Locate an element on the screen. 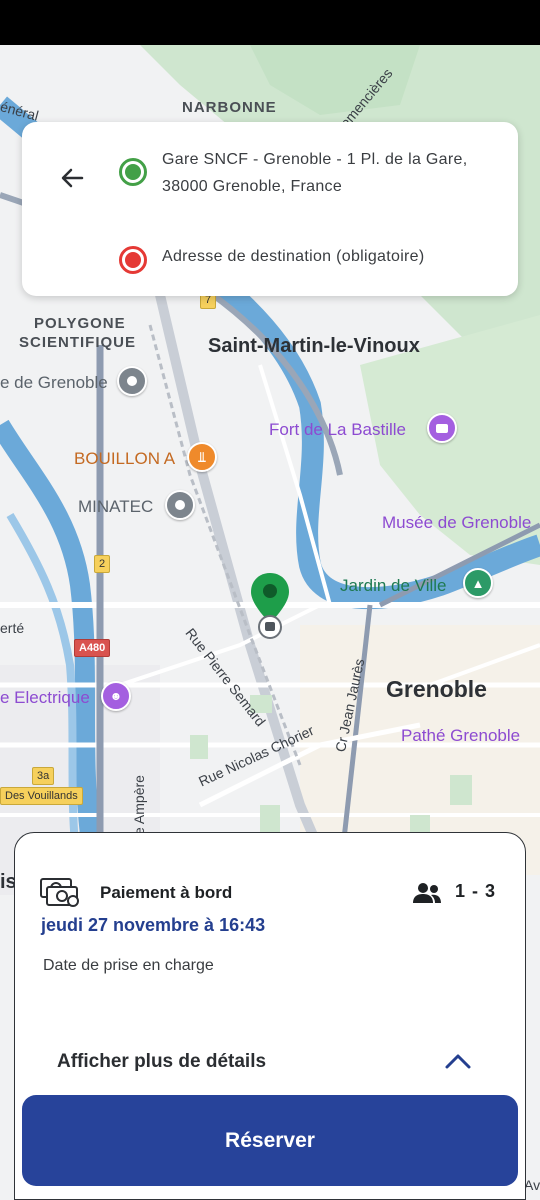 Image resolution: width=540 pixels, height=1200 pixels. origin-pin-icon is located at coordinates (270, 606).